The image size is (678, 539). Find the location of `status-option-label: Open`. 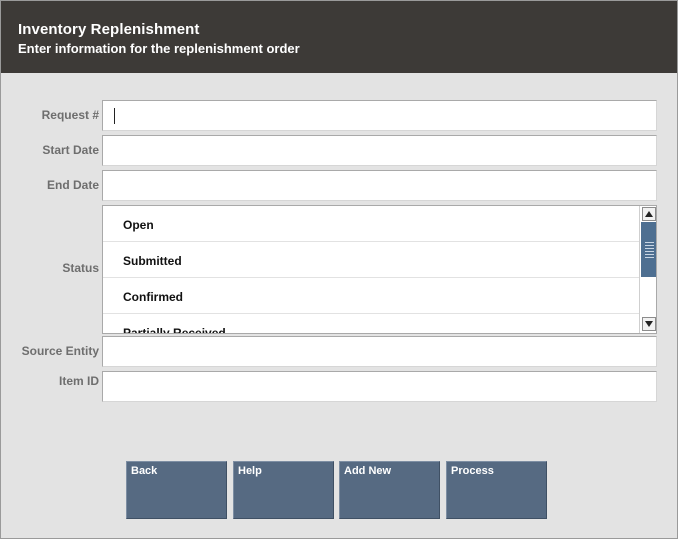

status-option-label: Open is located at coordinates (138, 225).